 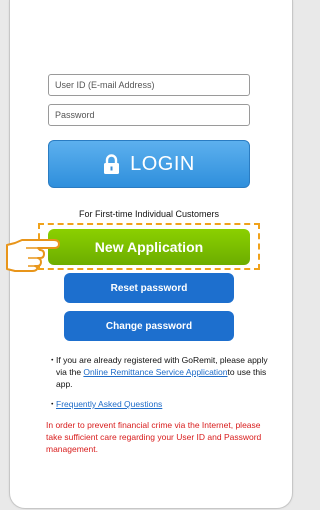 I want to click on first-time-heading: For First-time Individual Customers, so click(x=149, y=214).